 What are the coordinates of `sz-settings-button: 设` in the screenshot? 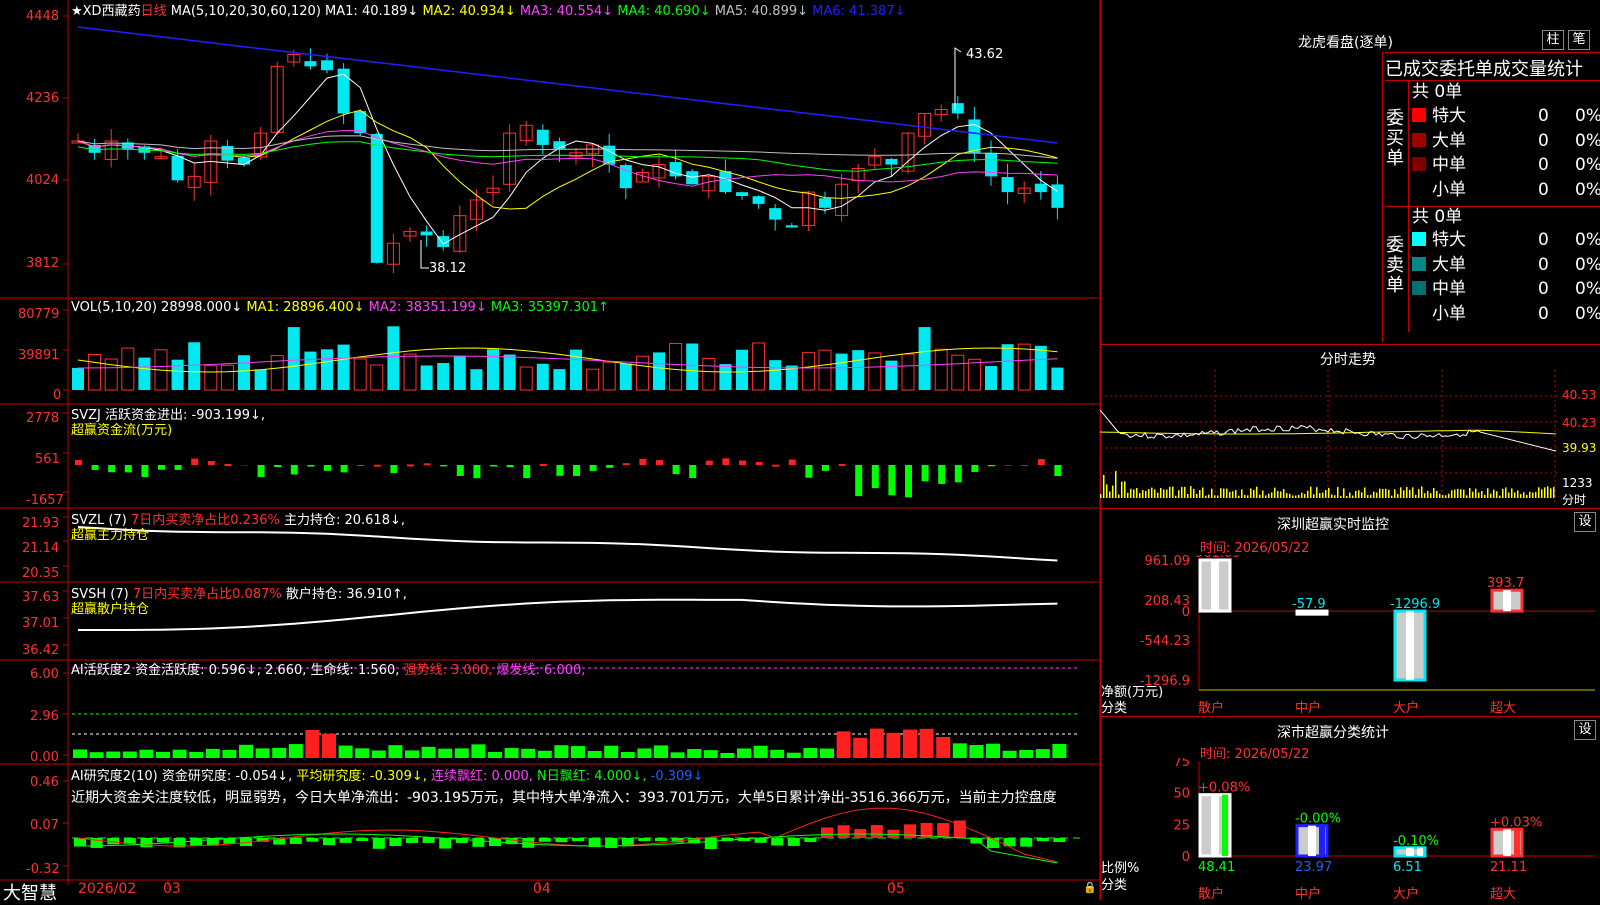 It's located at (1585, 522).